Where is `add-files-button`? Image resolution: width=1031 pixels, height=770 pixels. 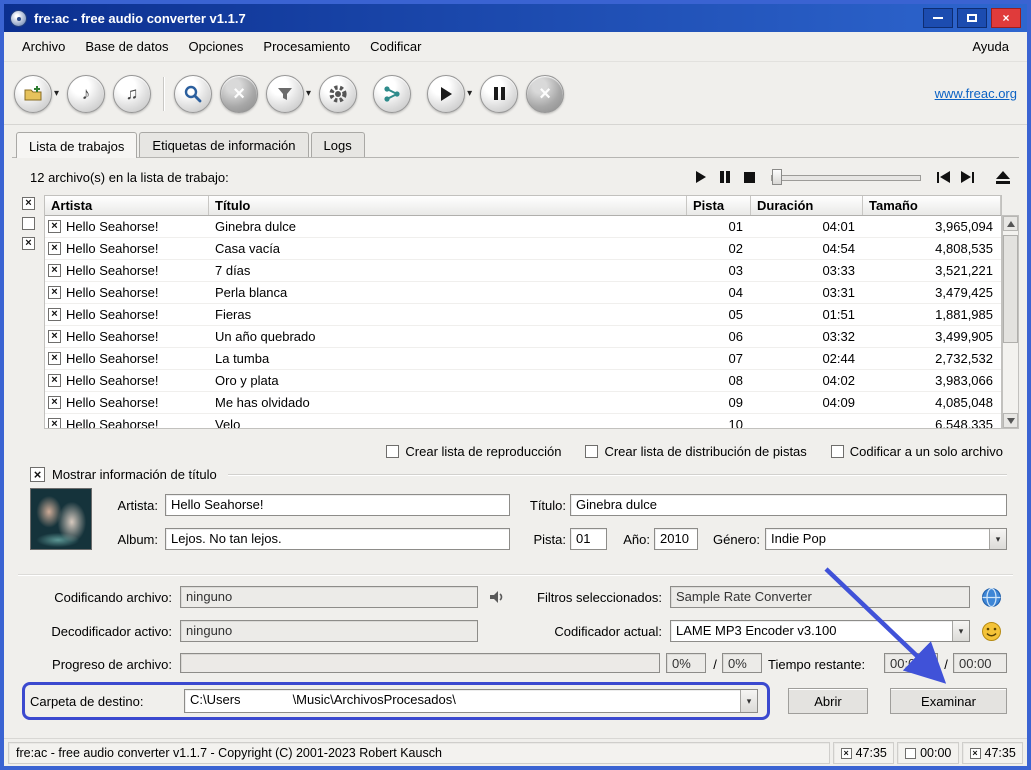 add-files-button is located at coordinates (33, 93).